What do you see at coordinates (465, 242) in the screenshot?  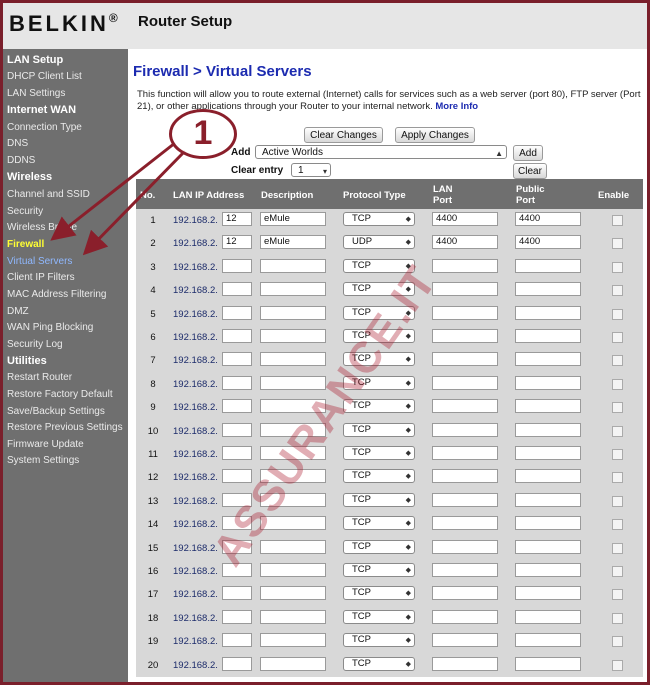 I see `lan-port-input: 4400` at bounding box center [465, 242].